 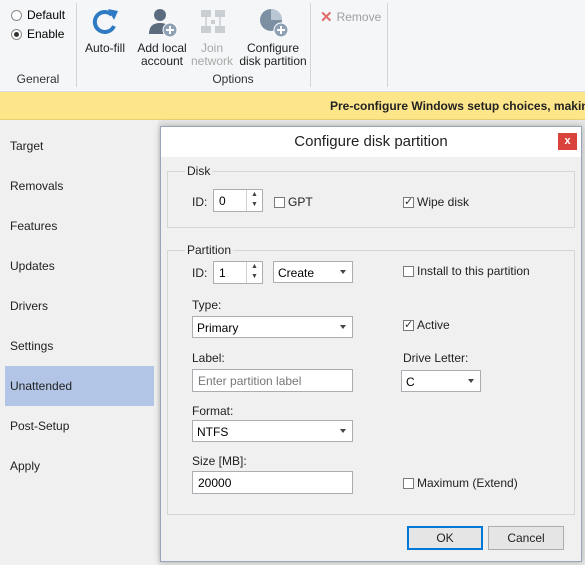 What do you see at coordinates (37, 186) in the screenshot?
I see `sidebar-item-label: Removals` at bounding box center [37, 186].